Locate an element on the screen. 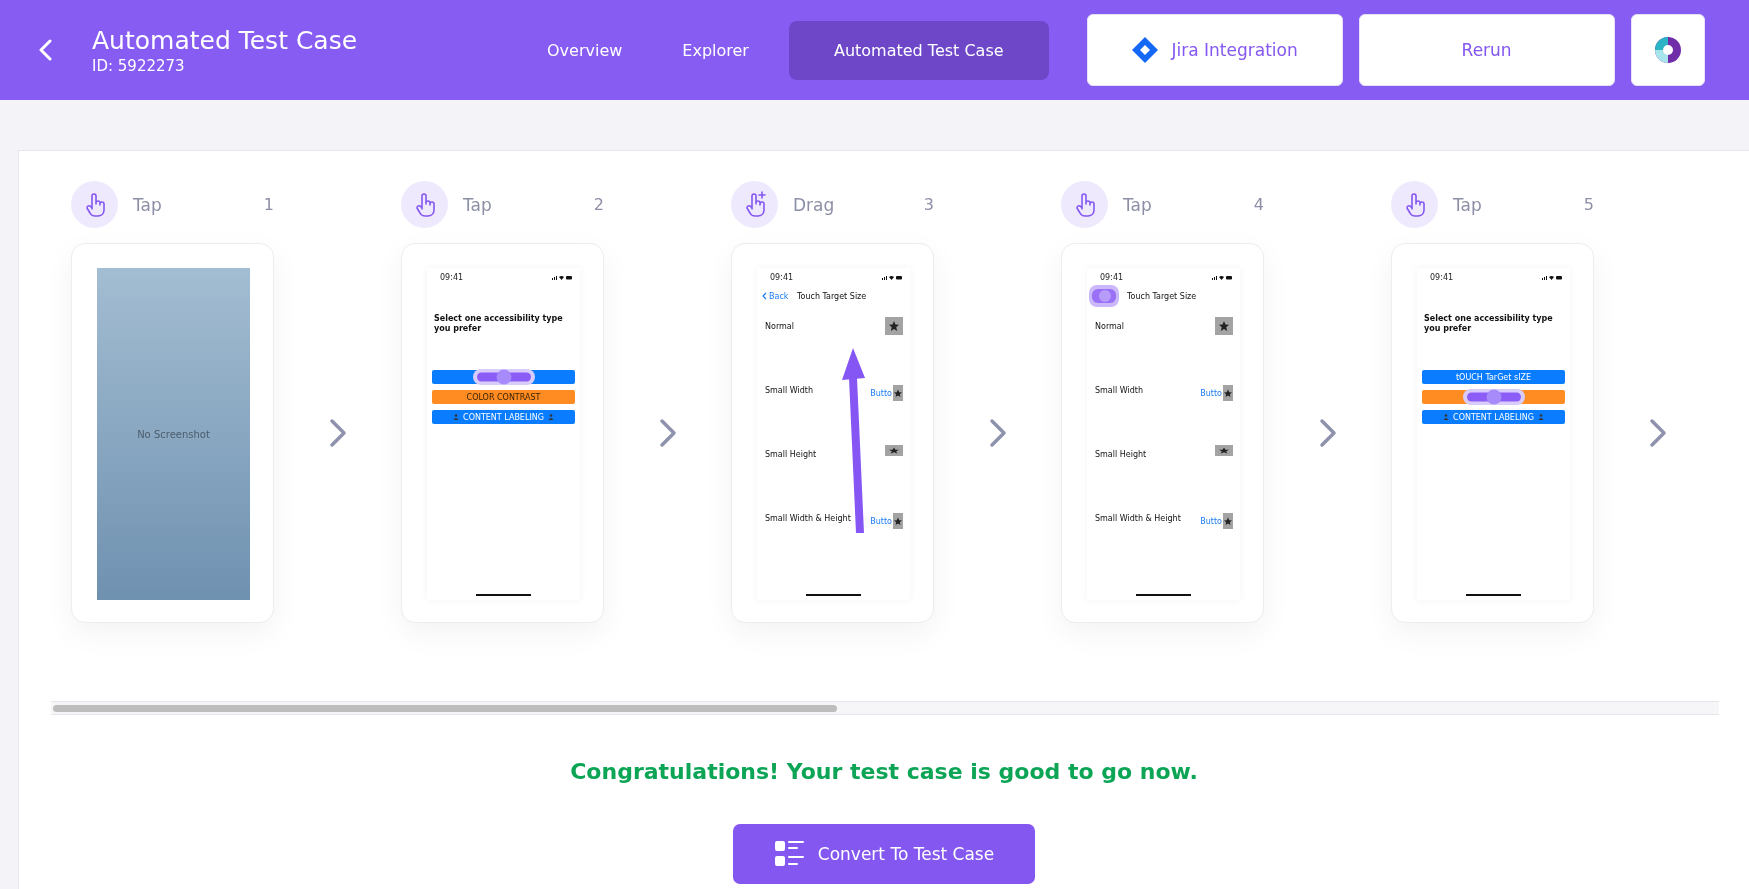 The image size is (1749, 889). option-button: COLOR CONTRAST is located at coordinates (503, 397).